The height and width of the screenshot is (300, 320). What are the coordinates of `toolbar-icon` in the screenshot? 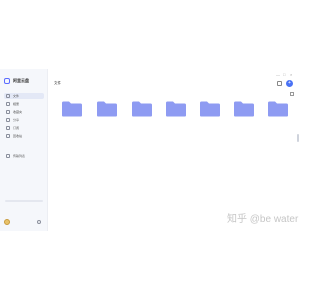 It's located at (279, 83).